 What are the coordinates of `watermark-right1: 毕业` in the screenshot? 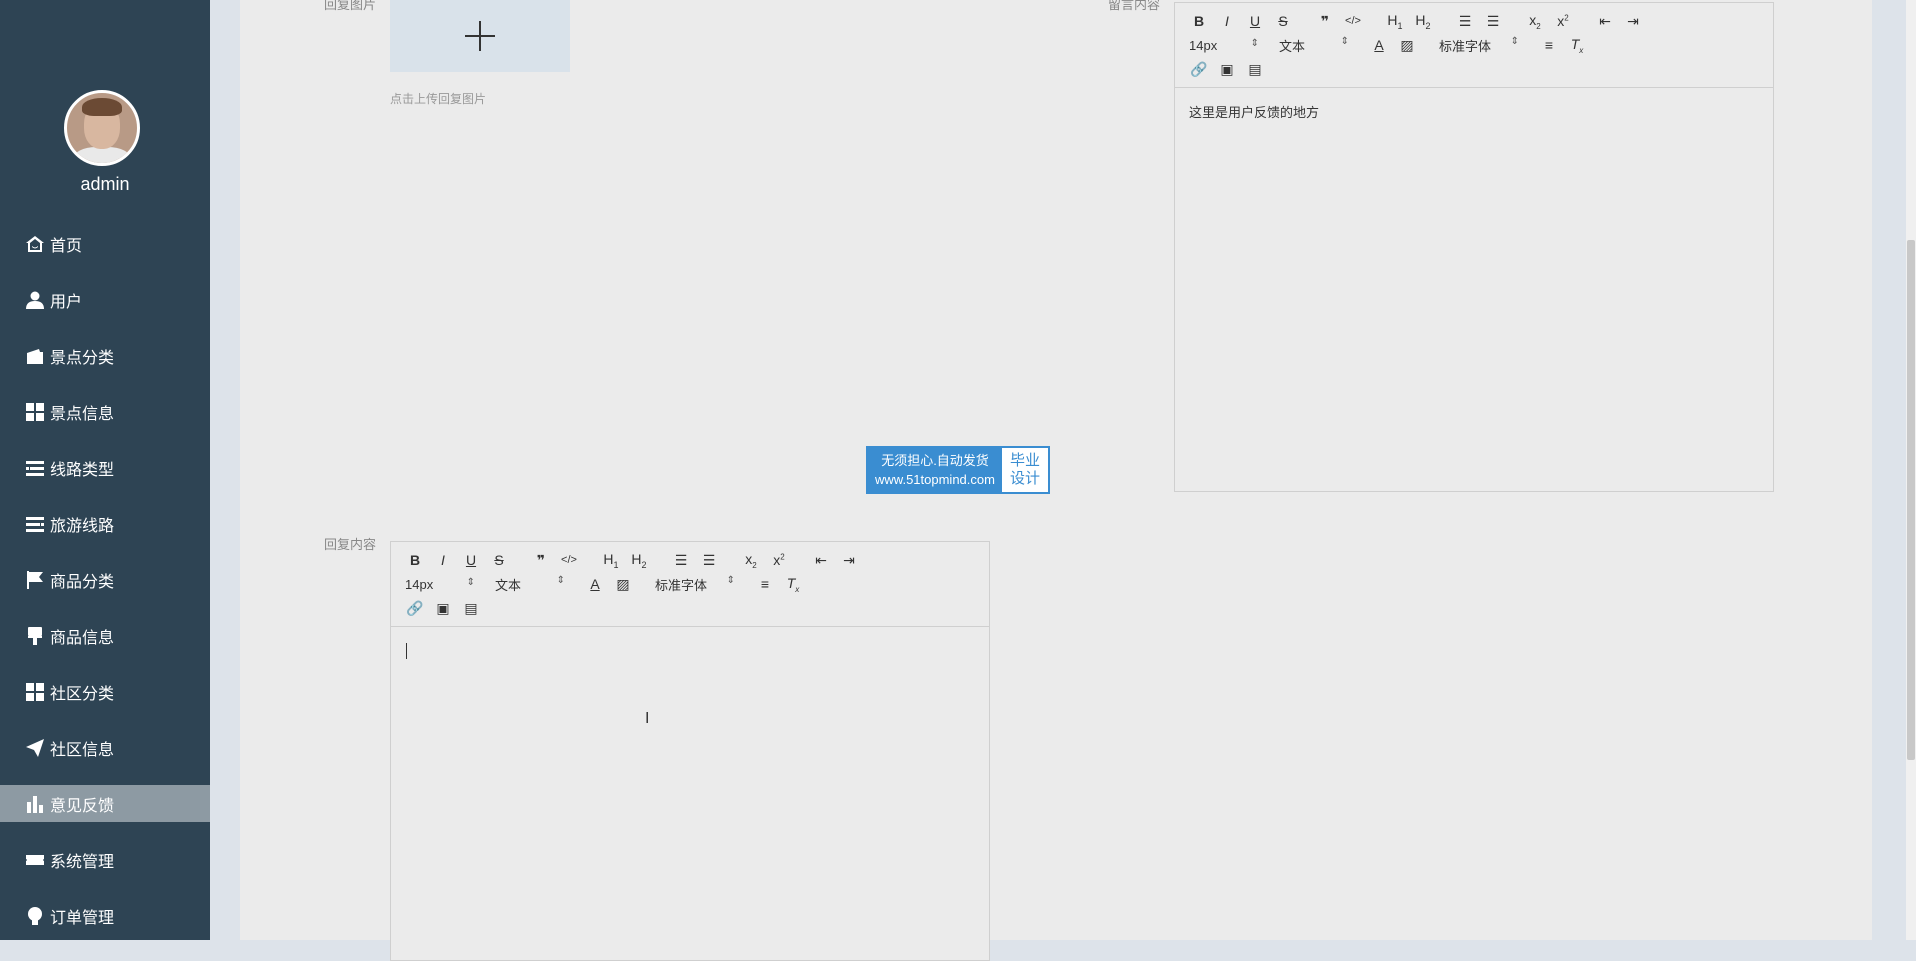 It's located at (1024, 460).